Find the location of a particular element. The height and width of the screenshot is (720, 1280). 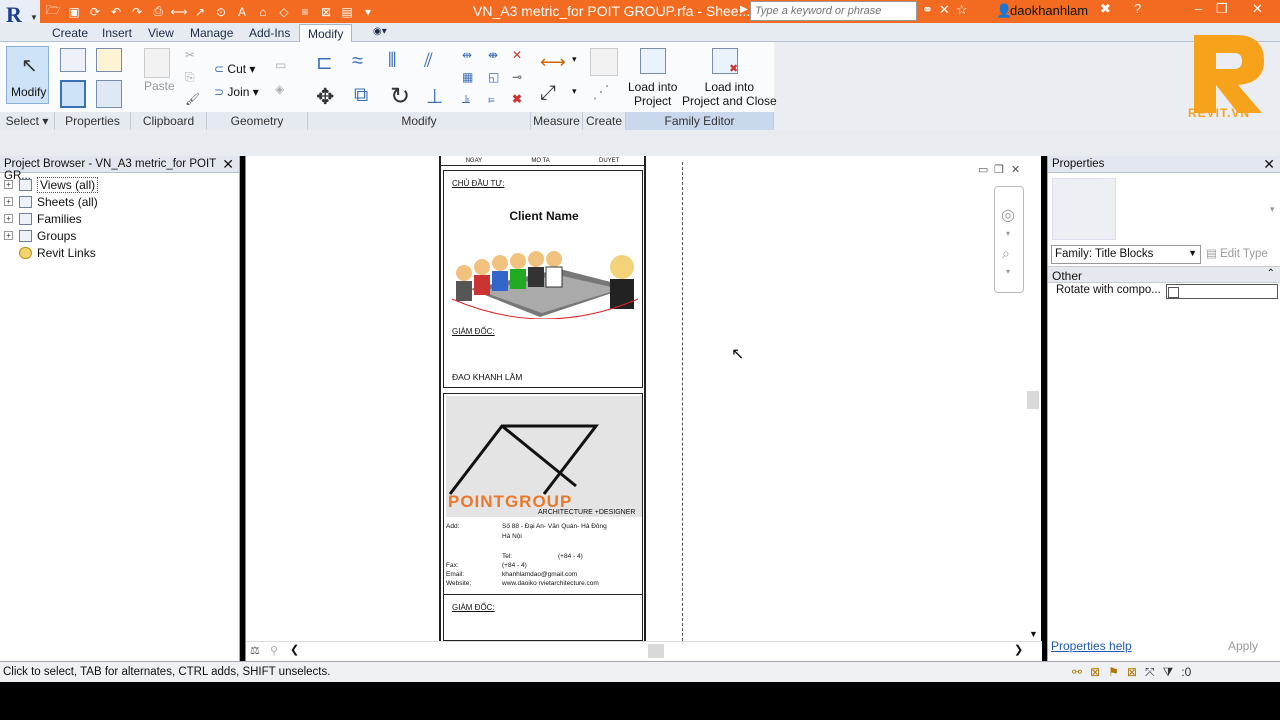

3d-view-icon: ⌂ is located at coordinates (263, 12).